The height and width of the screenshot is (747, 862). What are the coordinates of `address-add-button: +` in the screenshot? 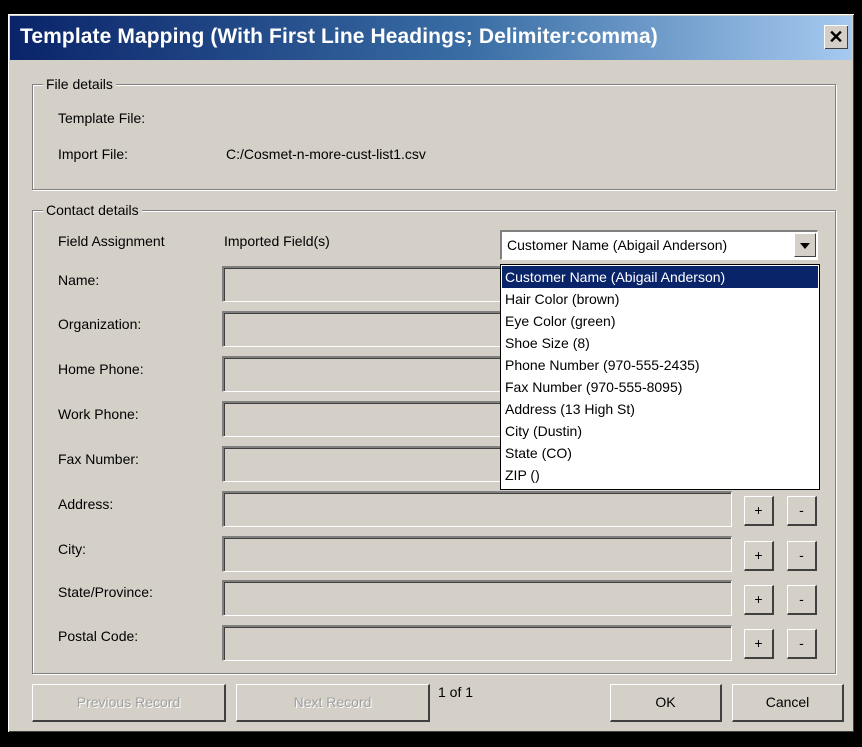 It's located at (759, 511).